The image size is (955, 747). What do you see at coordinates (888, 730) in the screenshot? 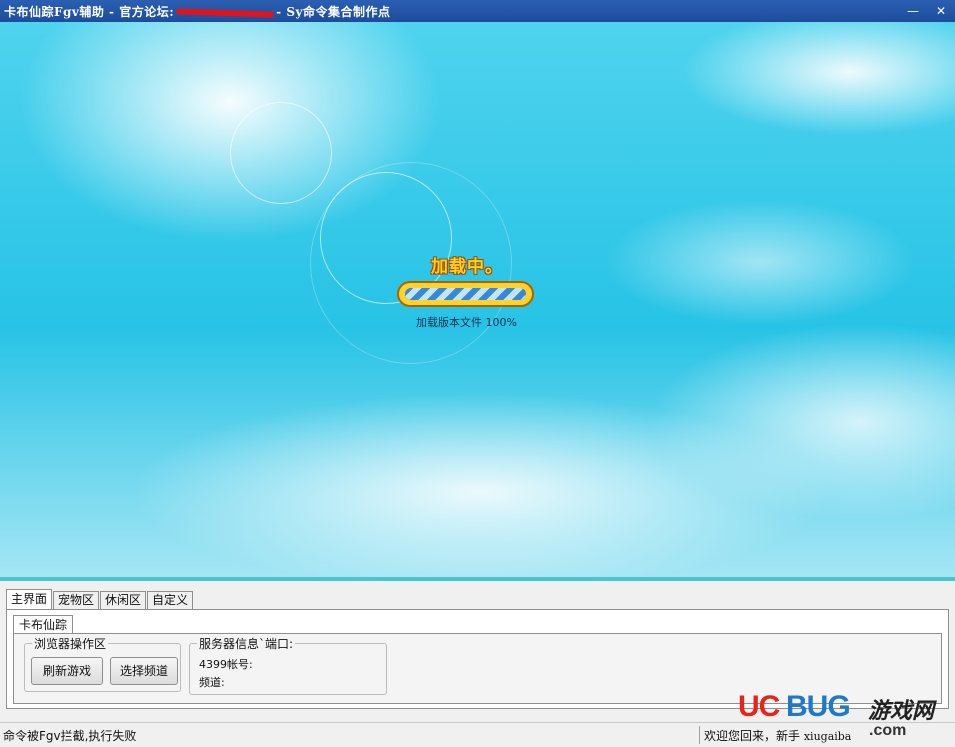
I see `watermark-com: .com` at bounding box center [888, 730].